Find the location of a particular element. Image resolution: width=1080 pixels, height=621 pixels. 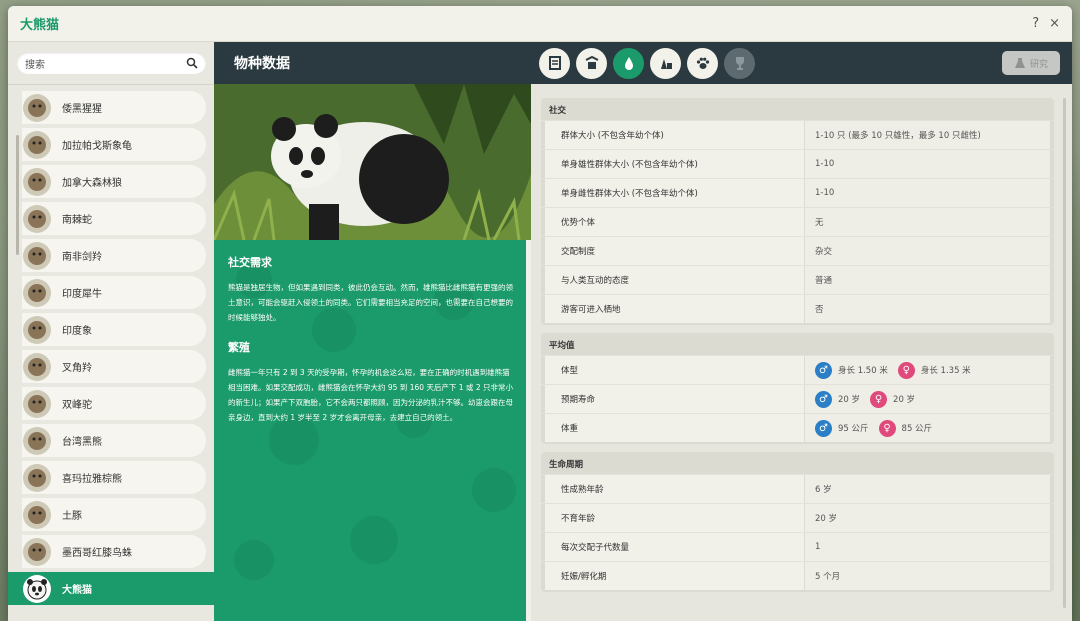

female-value: ♀ 20 岁 is located at coordinates (893, 399).